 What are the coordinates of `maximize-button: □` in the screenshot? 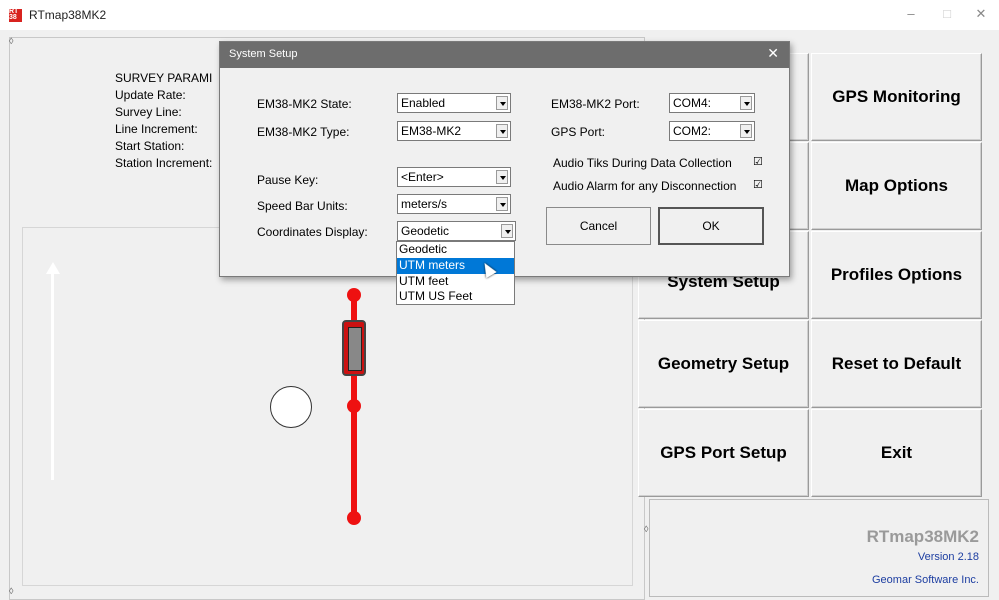 It's located at (947, 16).